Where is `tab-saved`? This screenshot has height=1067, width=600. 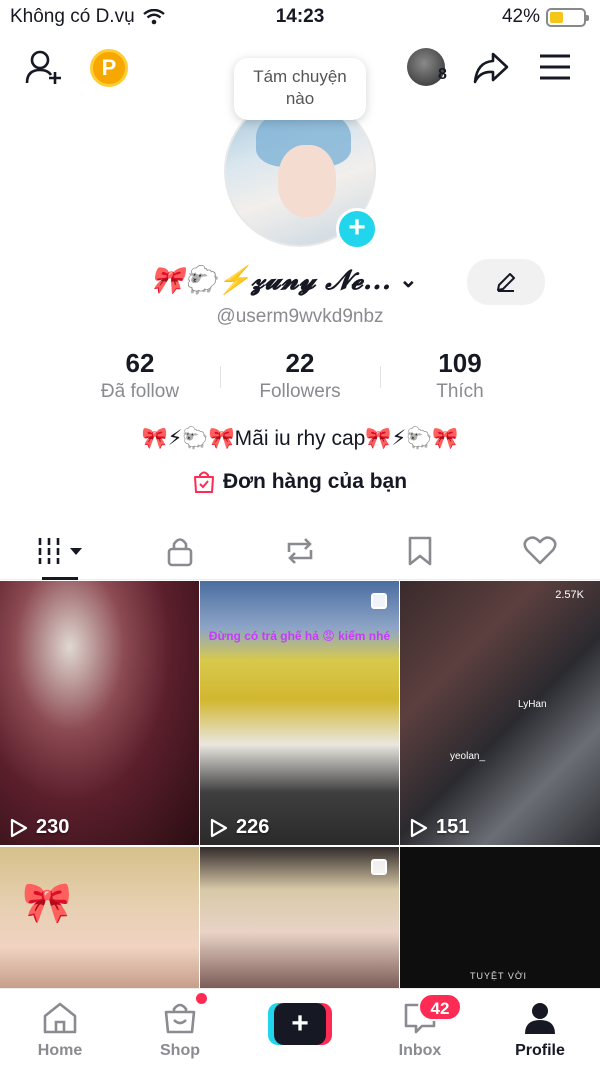
tab-saved is located at coordinates (420, 550).